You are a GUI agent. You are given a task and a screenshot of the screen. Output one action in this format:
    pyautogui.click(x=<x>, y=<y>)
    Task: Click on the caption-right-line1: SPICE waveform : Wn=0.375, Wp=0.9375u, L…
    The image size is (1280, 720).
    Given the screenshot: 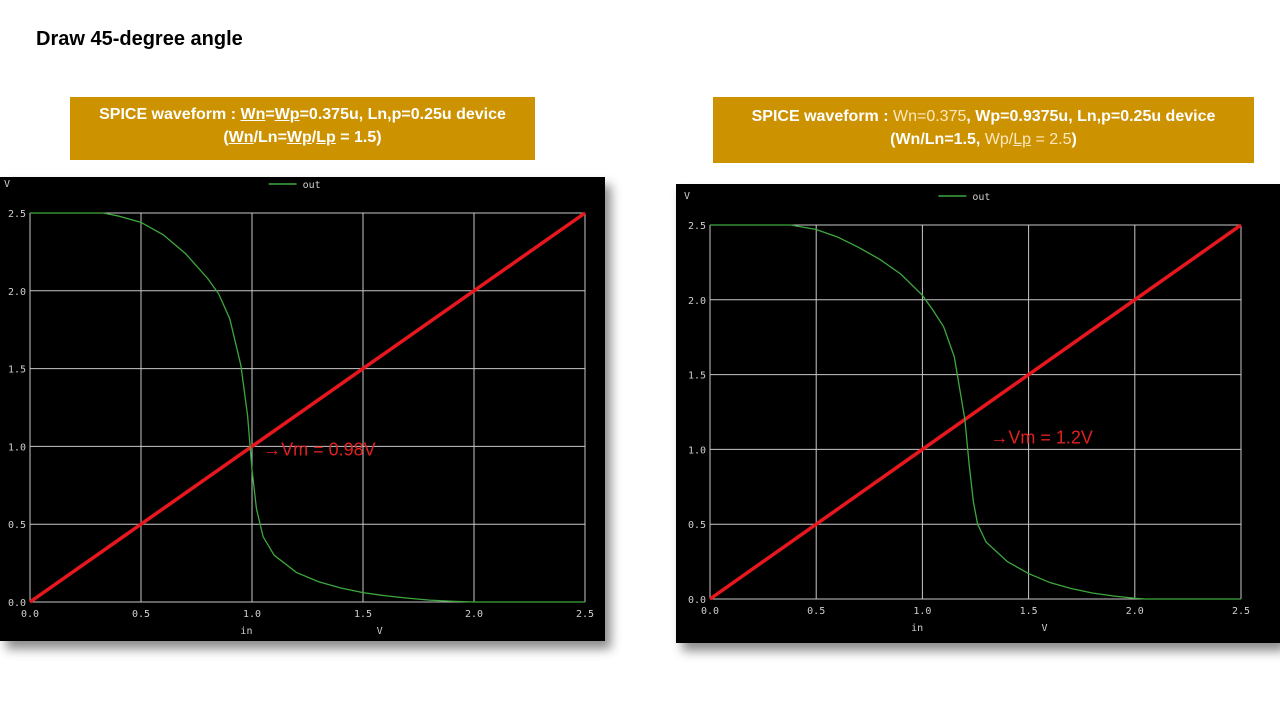 What is the action you would take?
    pyautogui.click(x=983, y=116)
    